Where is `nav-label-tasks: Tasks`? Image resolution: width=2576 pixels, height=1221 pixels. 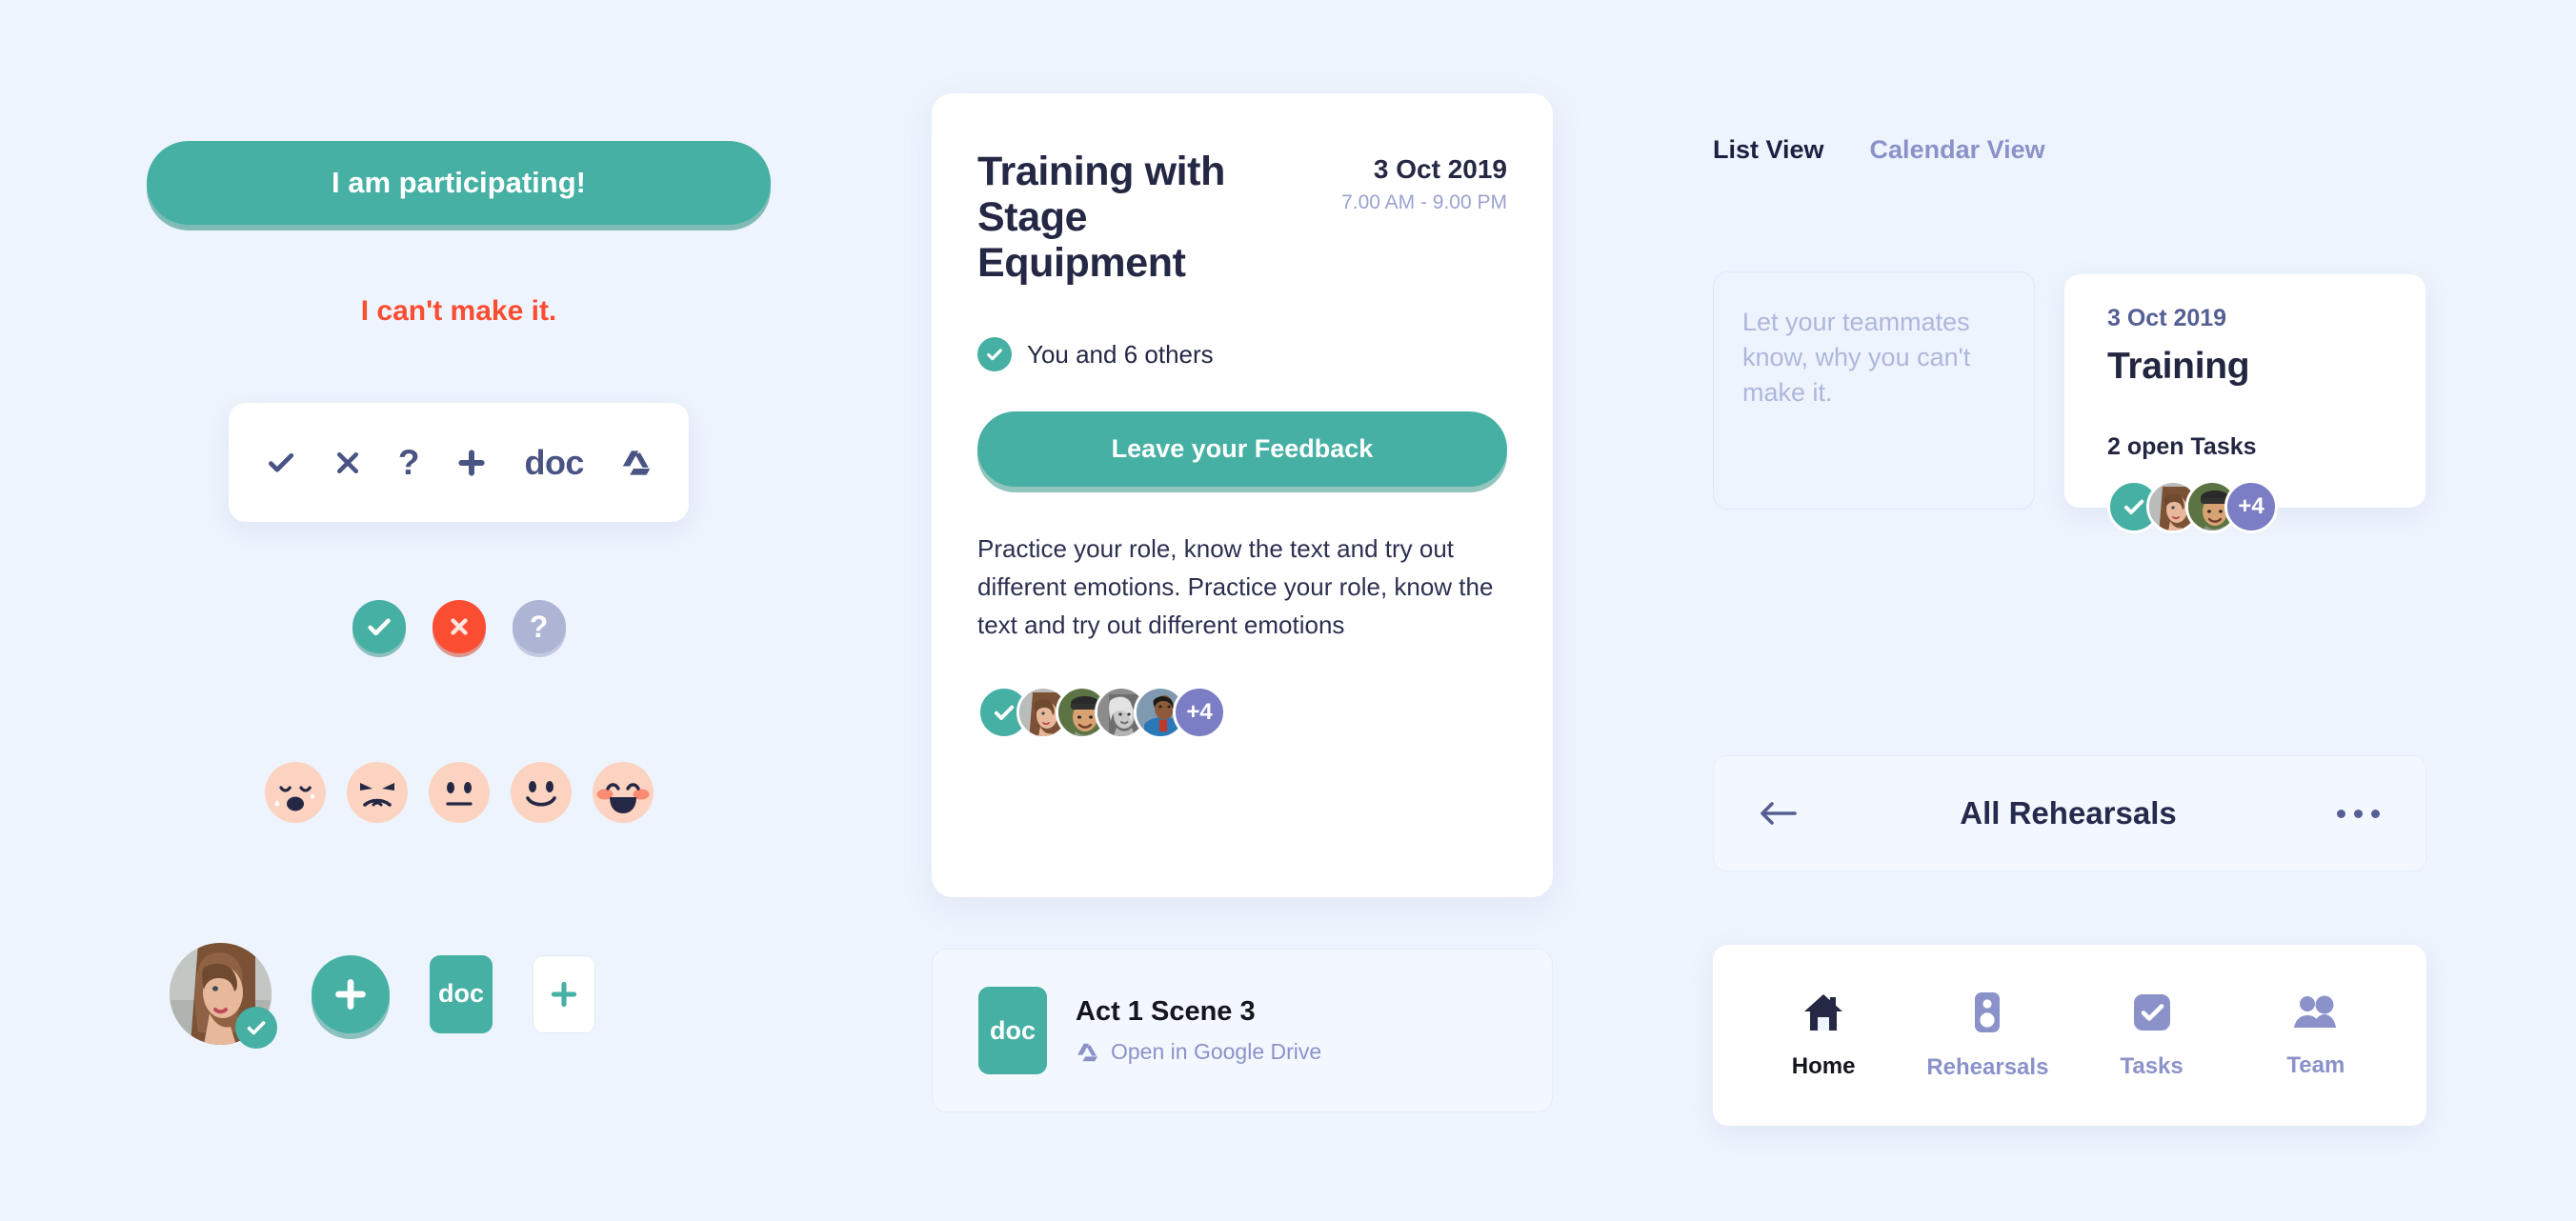
nav-label-tasks: Tasks is located at coordinates (2152, 1065).